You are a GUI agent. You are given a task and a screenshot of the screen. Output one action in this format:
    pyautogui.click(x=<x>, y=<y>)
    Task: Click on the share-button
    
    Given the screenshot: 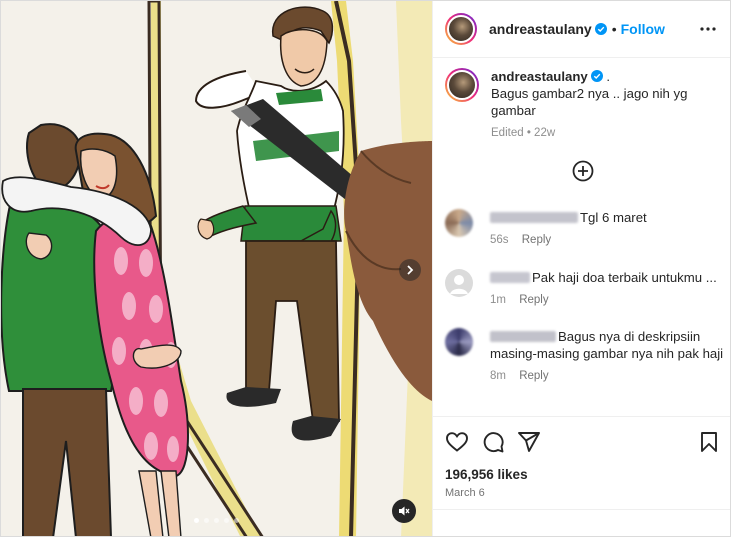 What is the action you would take?
    pyautogui.click(x=529, y=442)
    